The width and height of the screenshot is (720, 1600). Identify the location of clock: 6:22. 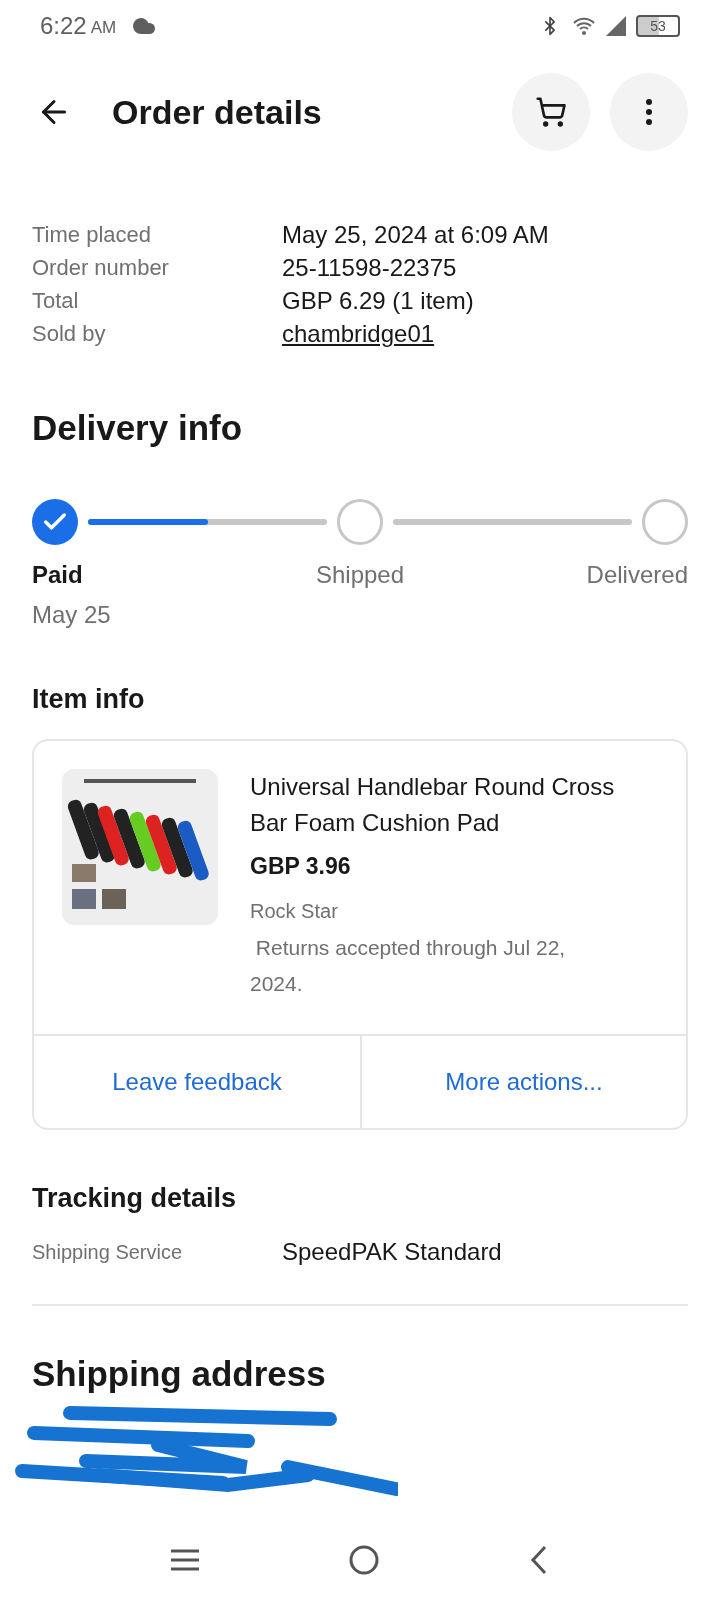
(63, 26).